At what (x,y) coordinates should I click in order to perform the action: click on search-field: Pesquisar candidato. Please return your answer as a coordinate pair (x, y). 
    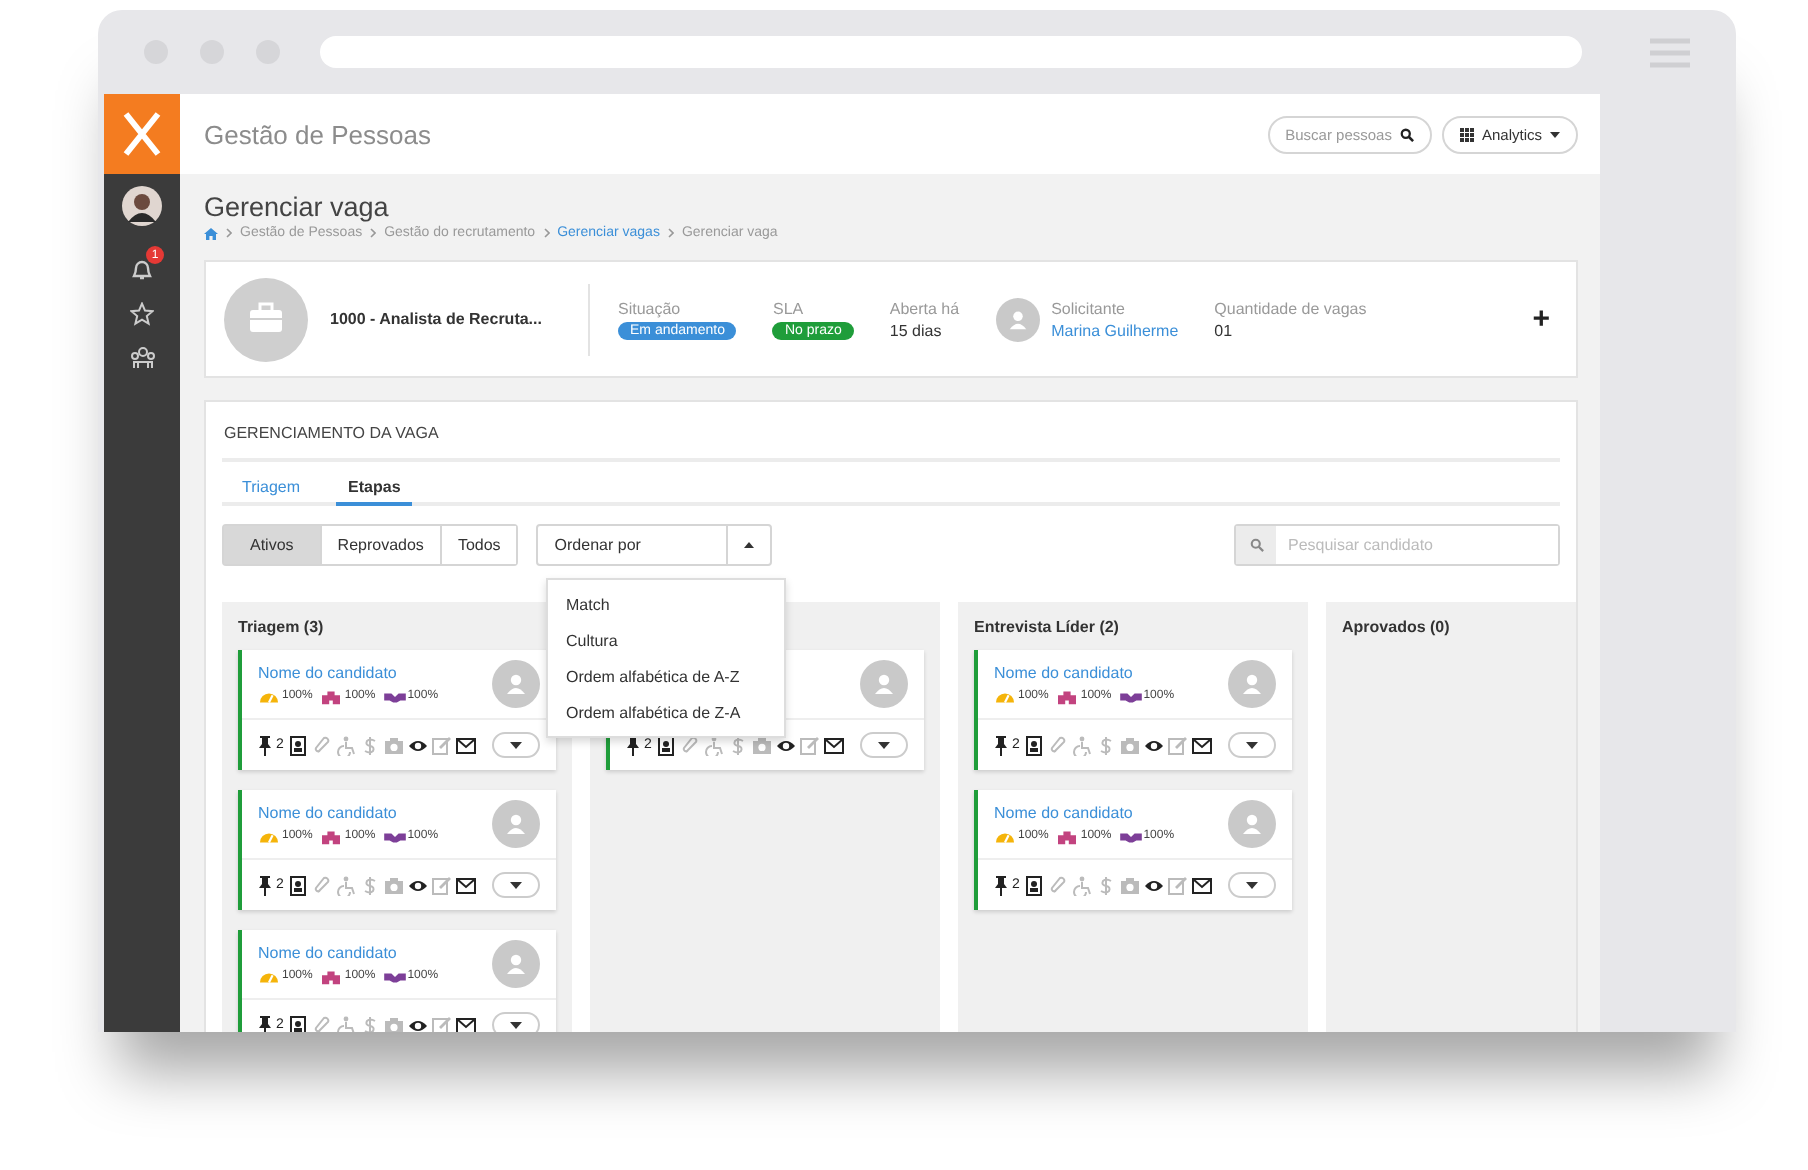
    Looking at the image, I should click on (1397, 545).